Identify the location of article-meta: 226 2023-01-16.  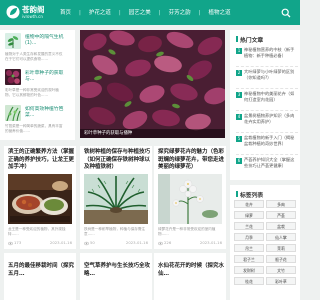
(190, 243).